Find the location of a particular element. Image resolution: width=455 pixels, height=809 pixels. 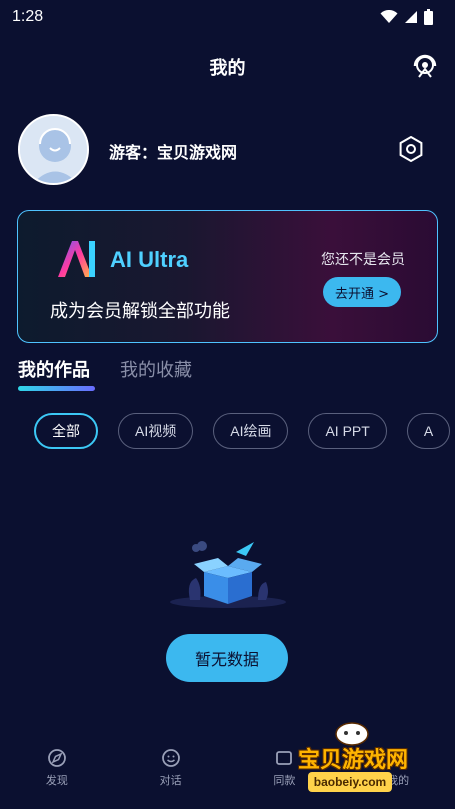

status-time: 1:28 is located at coordinates (28, 16).